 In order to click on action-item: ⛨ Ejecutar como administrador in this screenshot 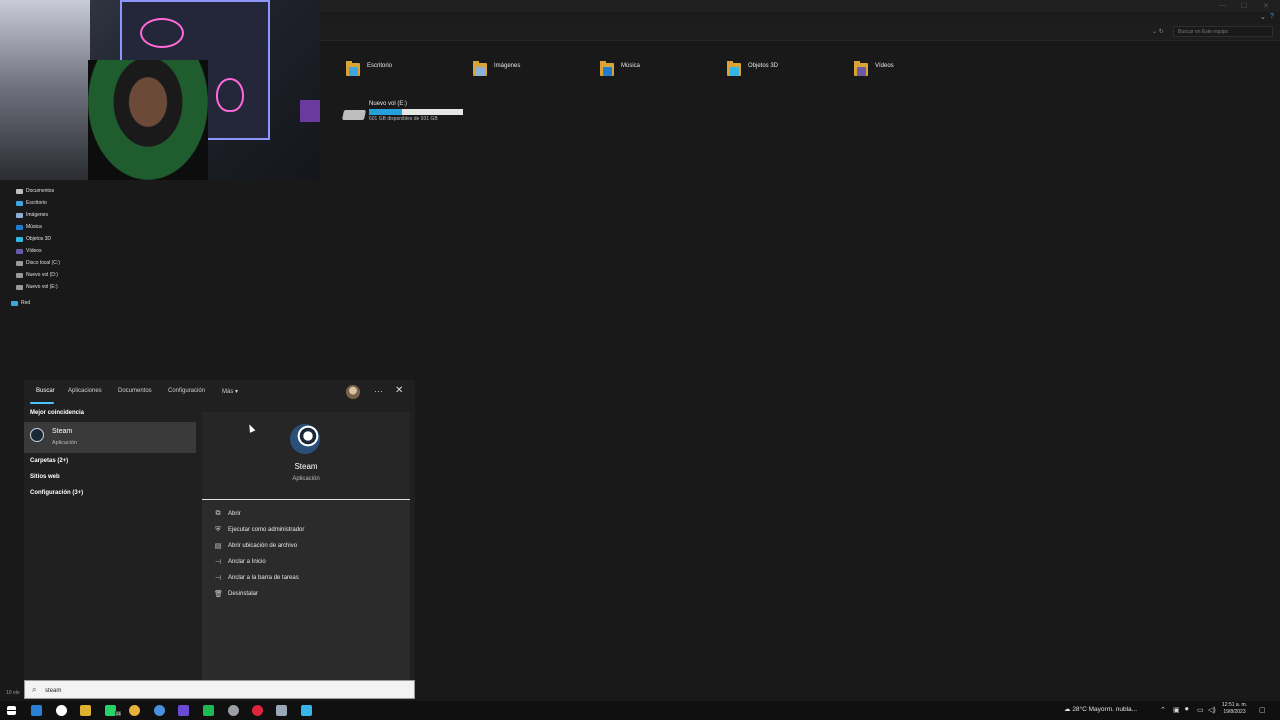, I will do `click(259, 530)`.